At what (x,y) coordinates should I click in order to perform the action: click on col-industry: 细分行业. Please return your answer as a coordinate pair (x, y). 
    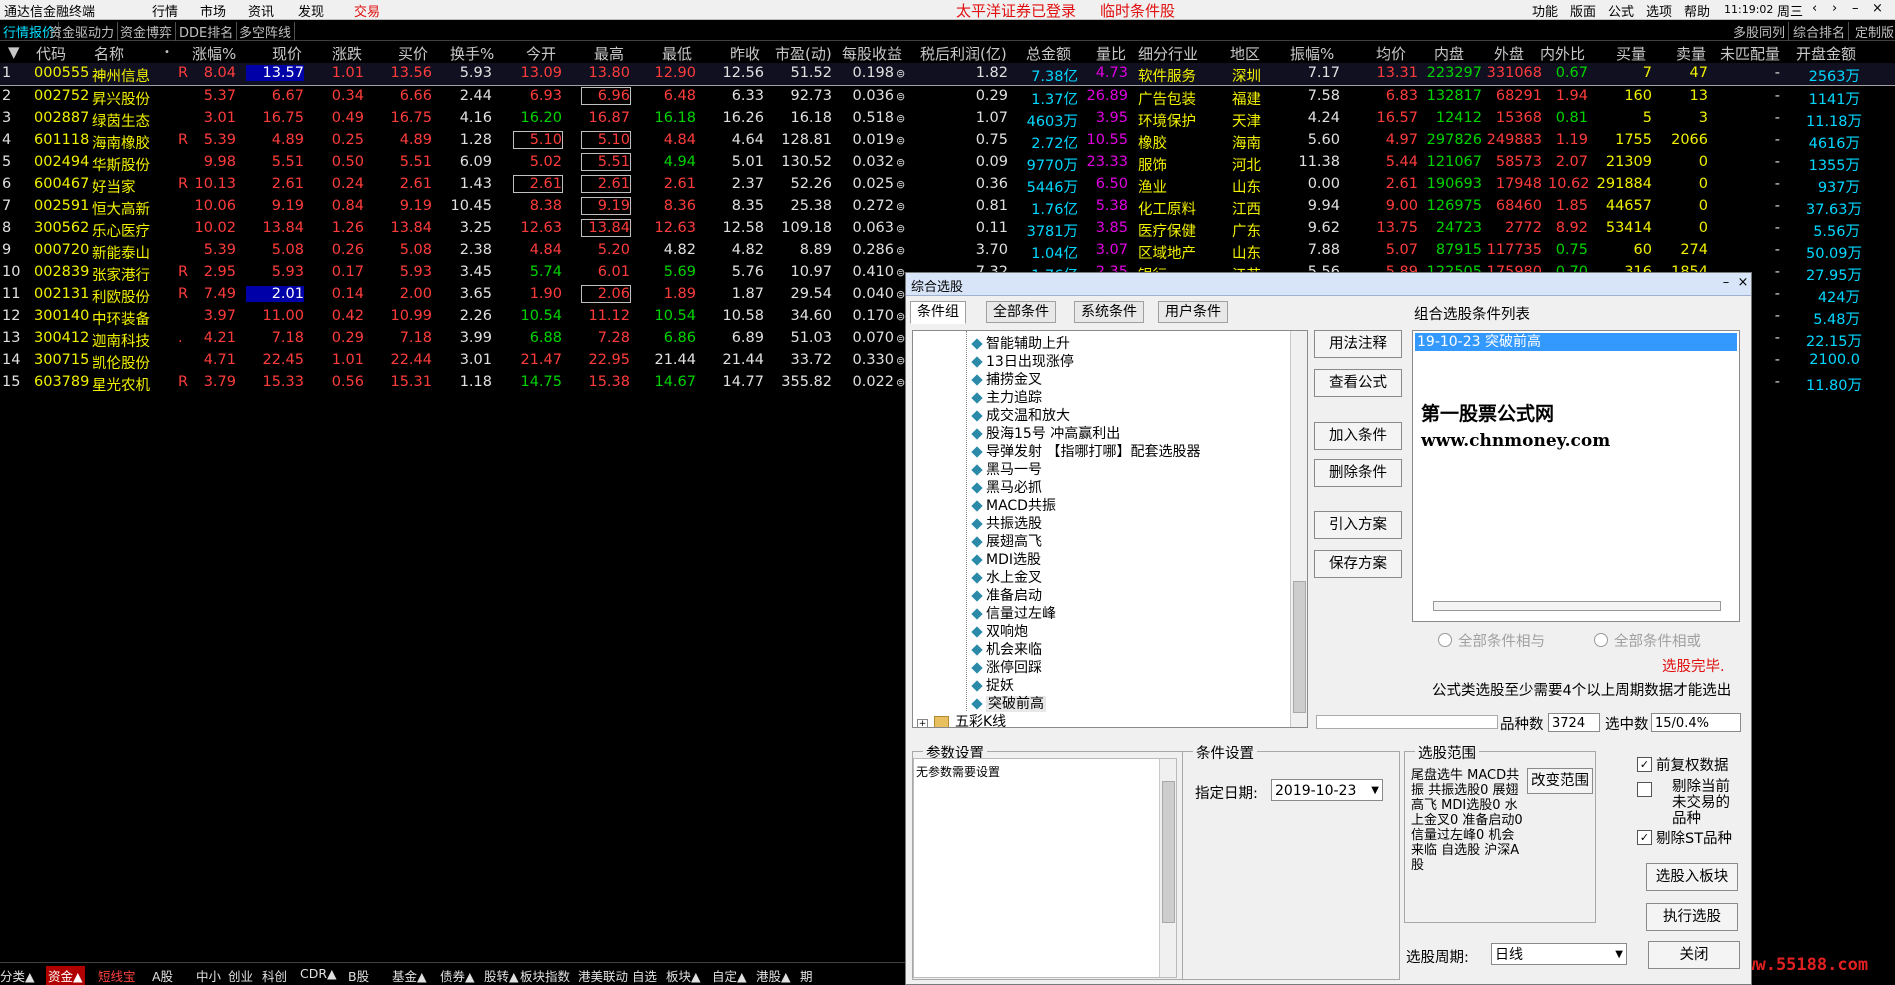
    Looking at the image, I should click on (1168, 53).